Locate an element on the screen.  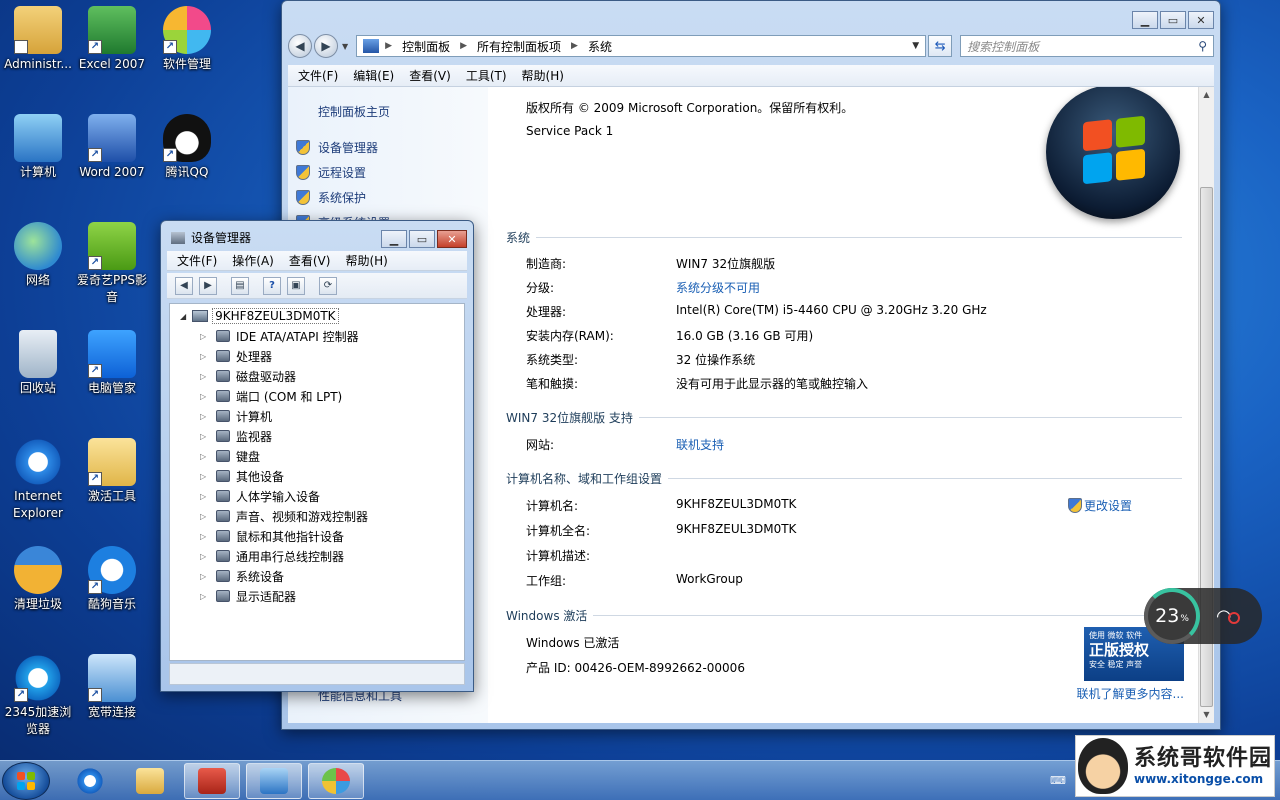
properties-icon: ▤ is located at coordinates (240, 285).